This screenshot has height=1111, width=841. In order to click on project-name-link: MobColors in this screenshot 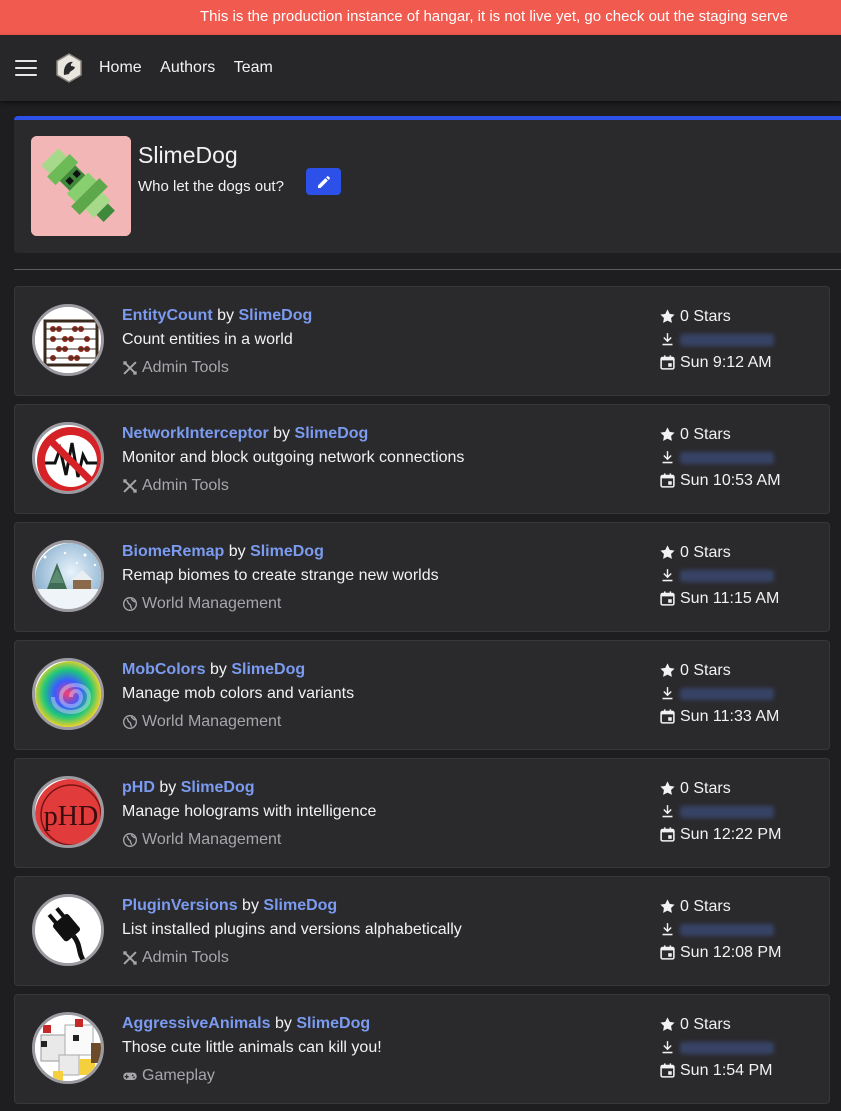, I will do `click(164, 669)`.